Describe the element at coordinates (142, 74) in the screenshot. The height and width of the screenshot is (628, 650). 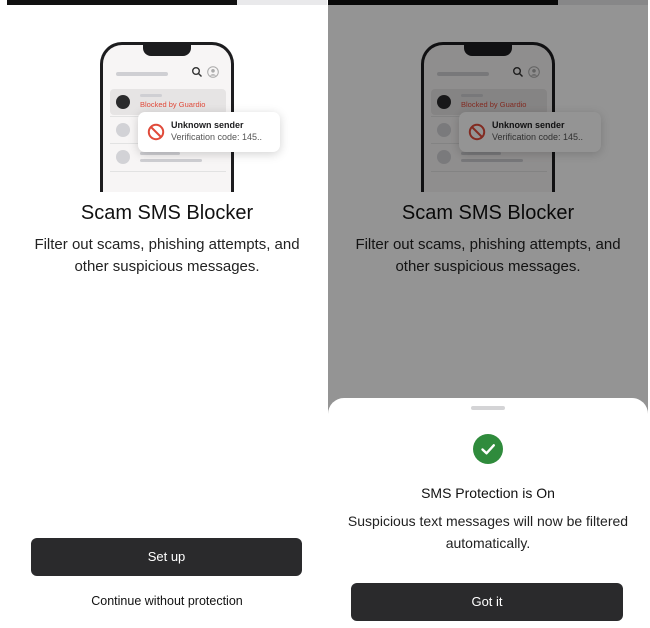
I see `mockup-search-bar` at that location.